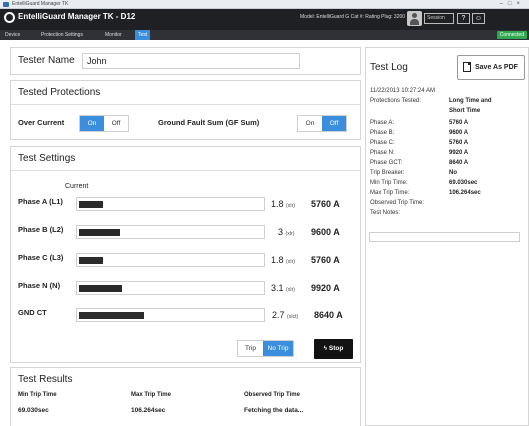  I want to click on log-value: 106.264sec, so click(465, 193).